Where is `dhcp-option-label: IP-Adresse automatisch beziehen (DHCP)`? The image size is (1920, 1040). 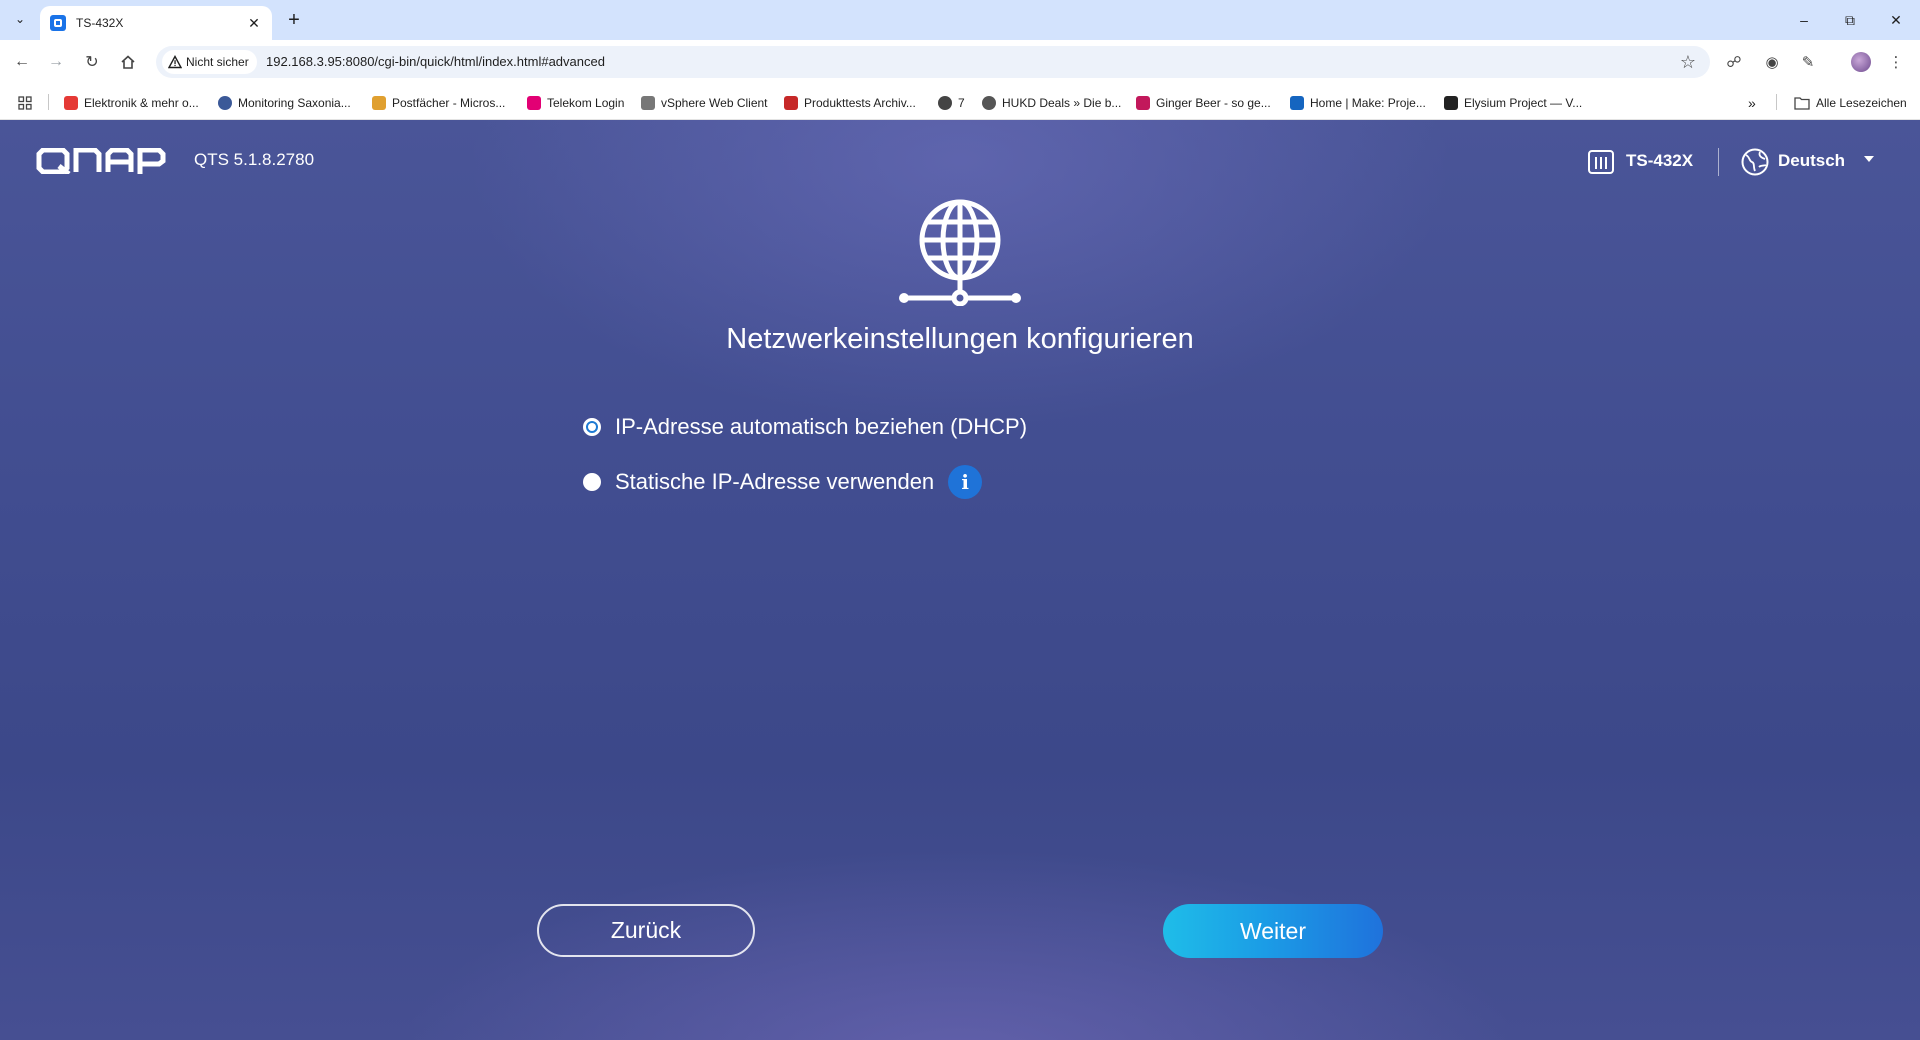 dhcp-option-label: IP-Adresse automatisch beziehen (DHCP) is located at coordinates (821, 426).